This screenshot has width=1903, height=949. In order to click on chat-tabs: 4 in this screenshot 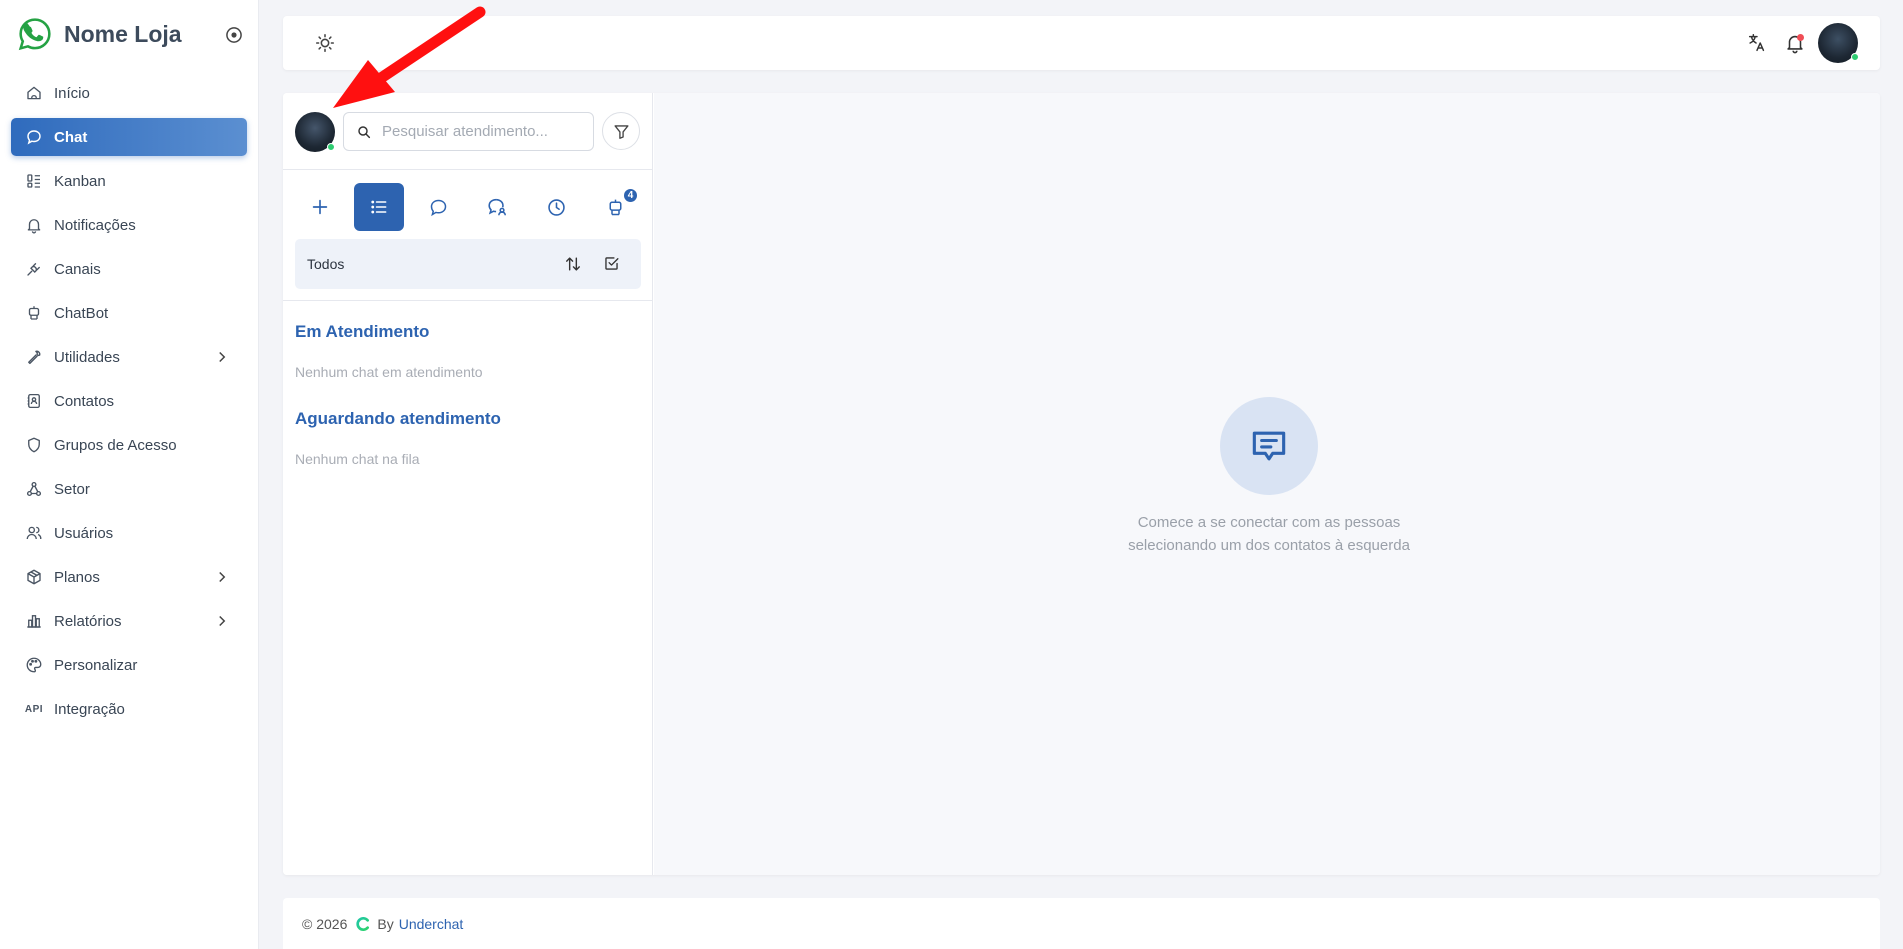, I will do `click(468, 207)`.